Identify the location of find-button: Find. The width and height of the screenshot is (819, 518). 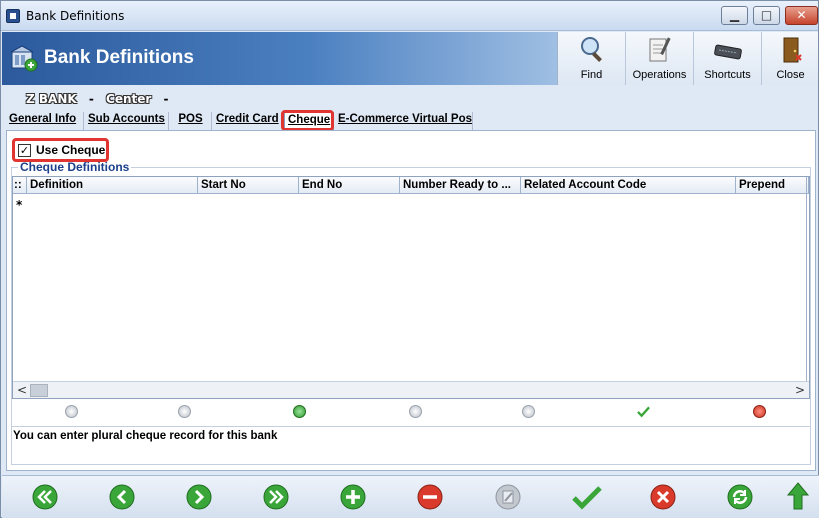
(592, 58).